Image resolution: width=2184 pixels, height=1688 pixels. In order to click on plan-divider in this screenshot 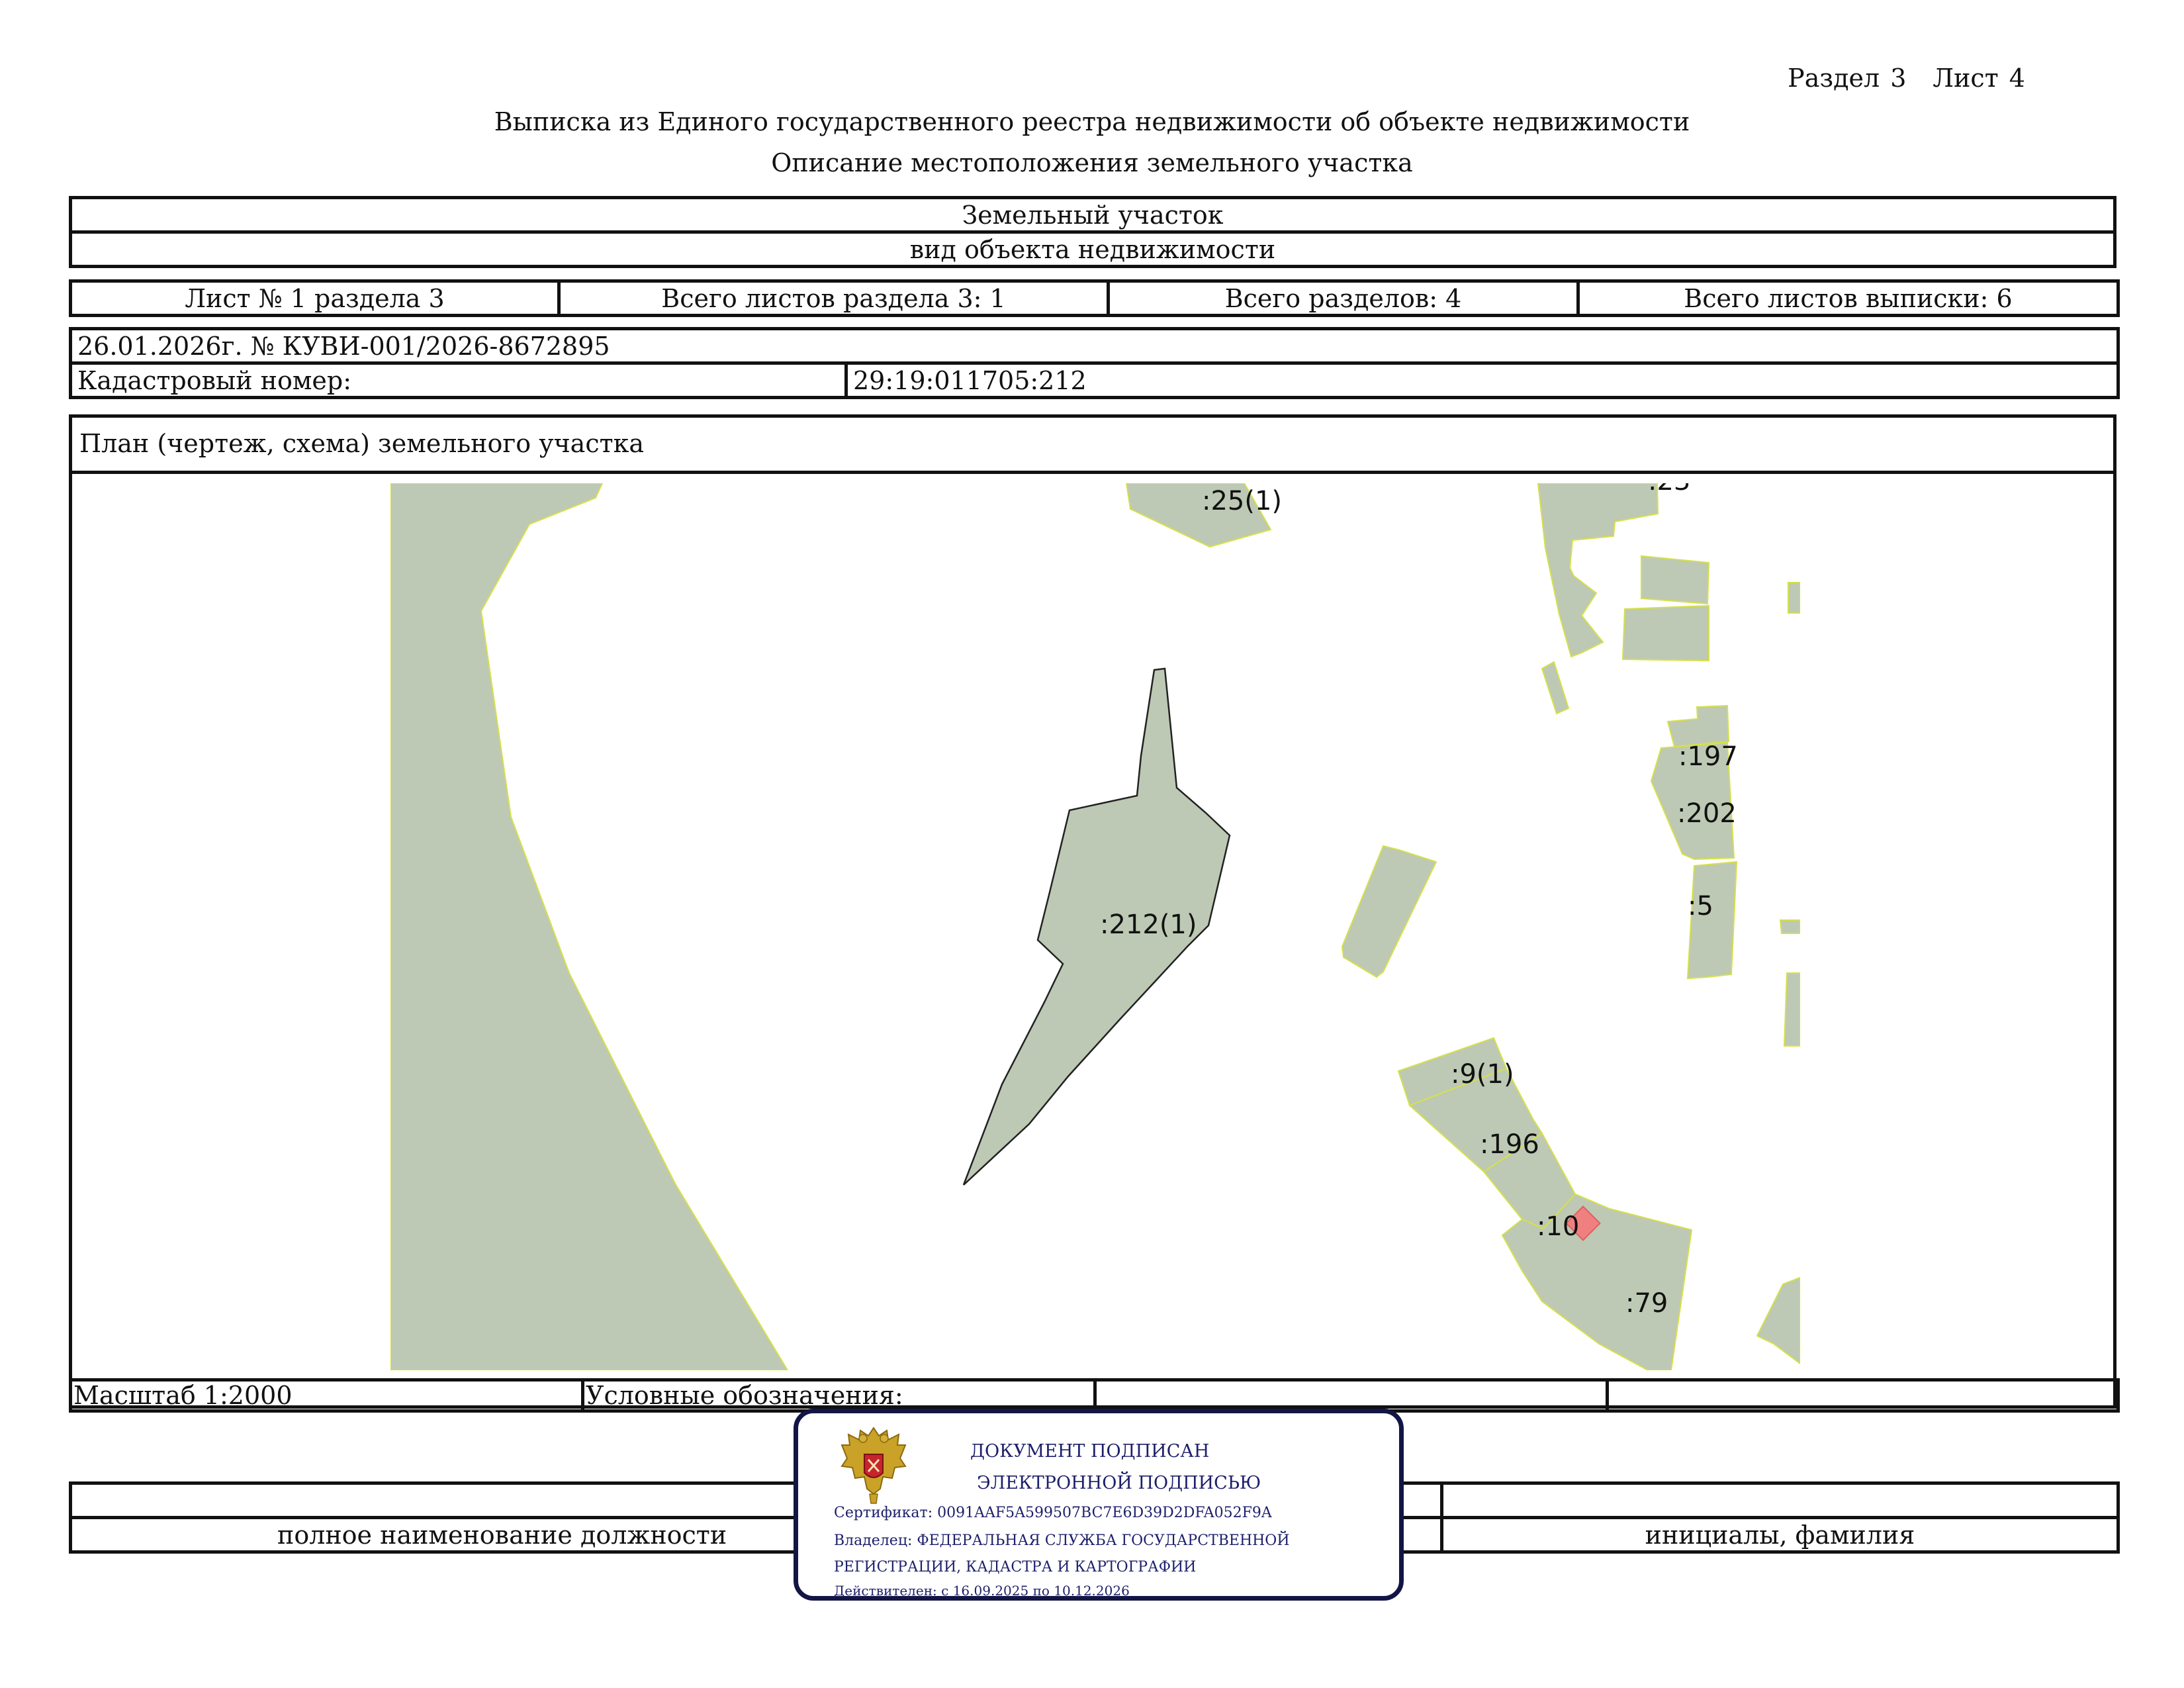, I will do `click(1092, 472)`.